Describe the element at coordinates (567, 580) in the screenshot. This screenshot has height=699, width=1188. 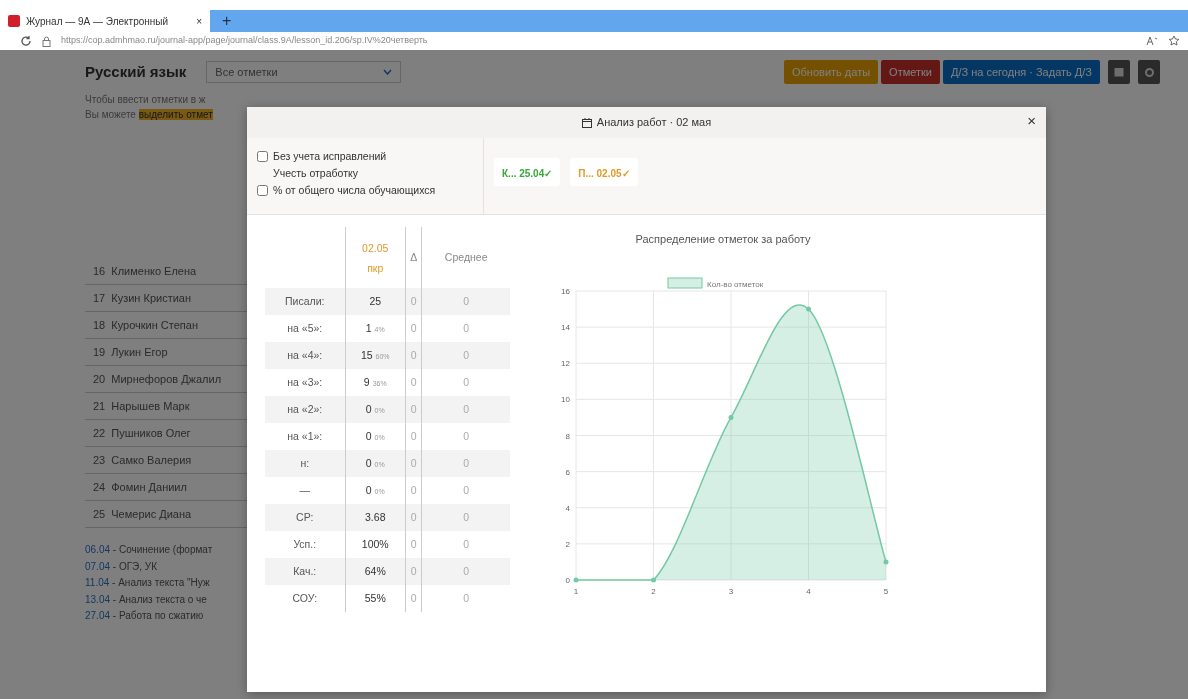
I see `y-tick-label: 0` at that location.